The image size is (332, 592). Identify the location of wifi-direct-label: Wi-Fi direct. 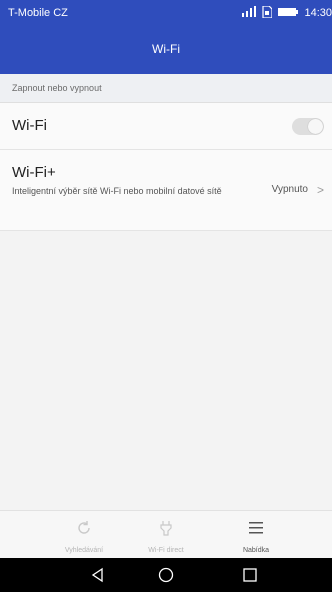
(166, 550).